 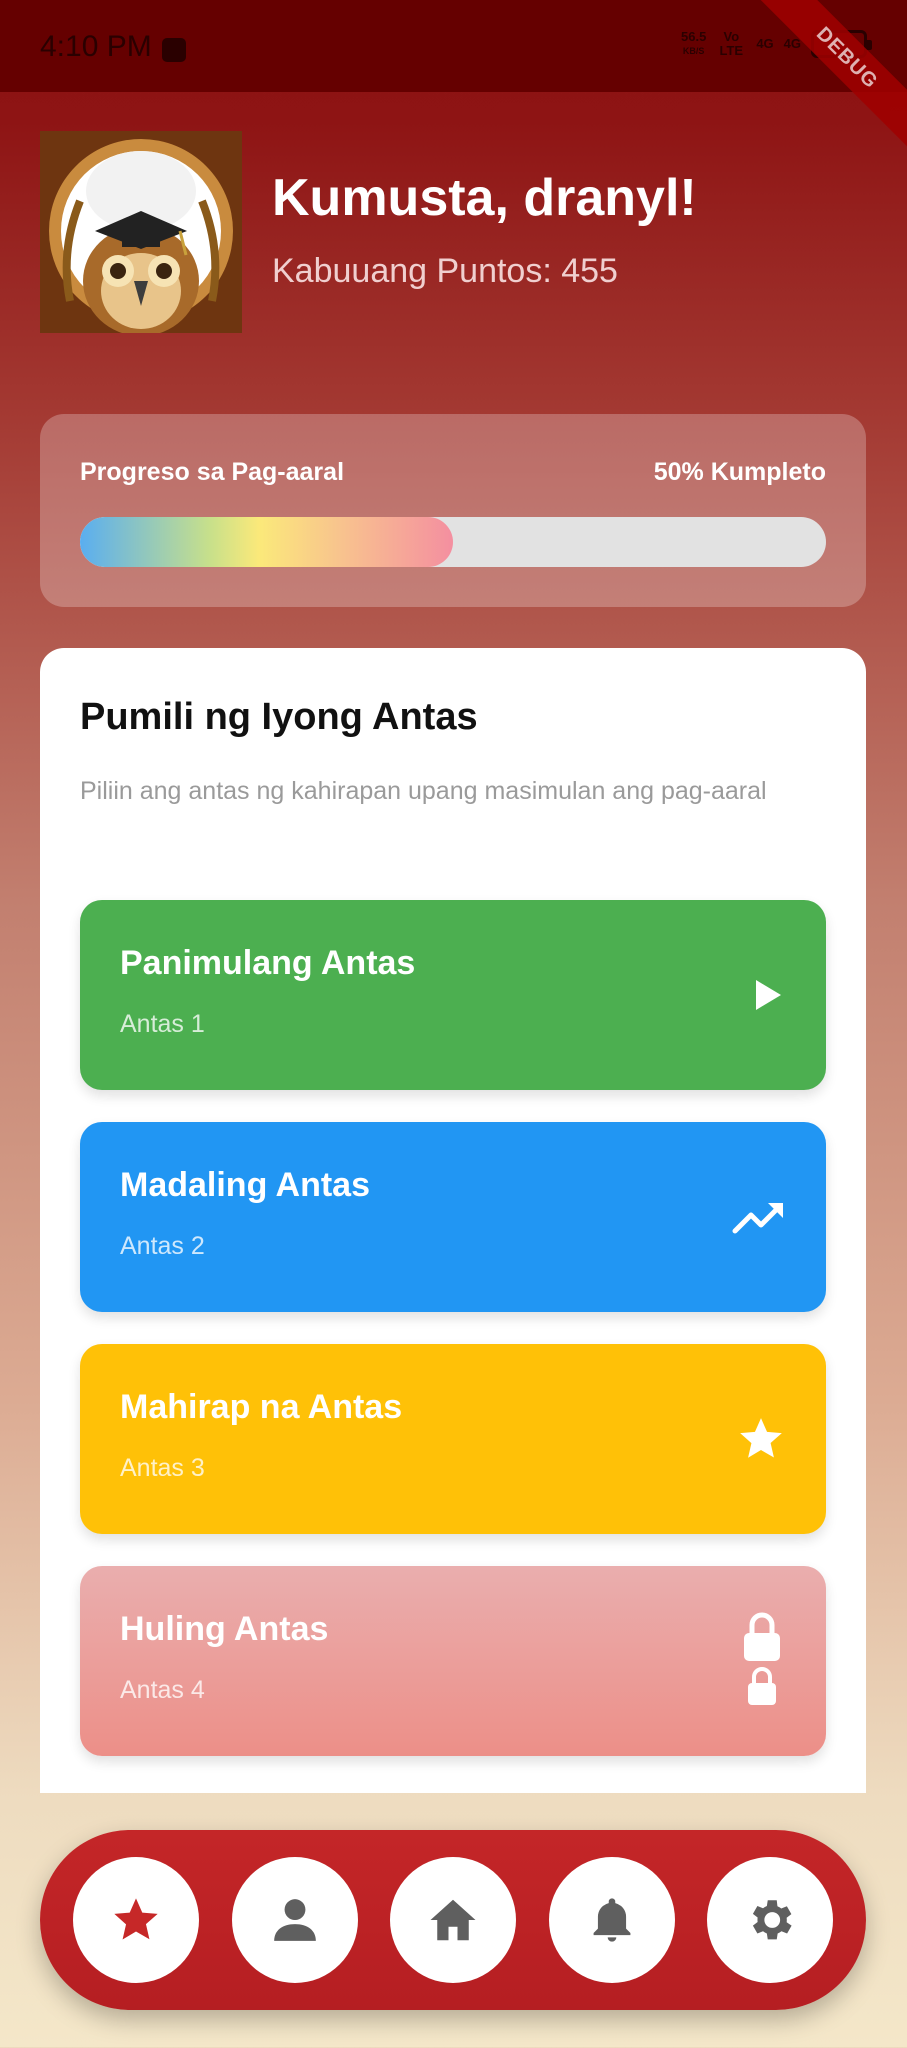 I want to click on sim-icon, so click(x=174, y=50).